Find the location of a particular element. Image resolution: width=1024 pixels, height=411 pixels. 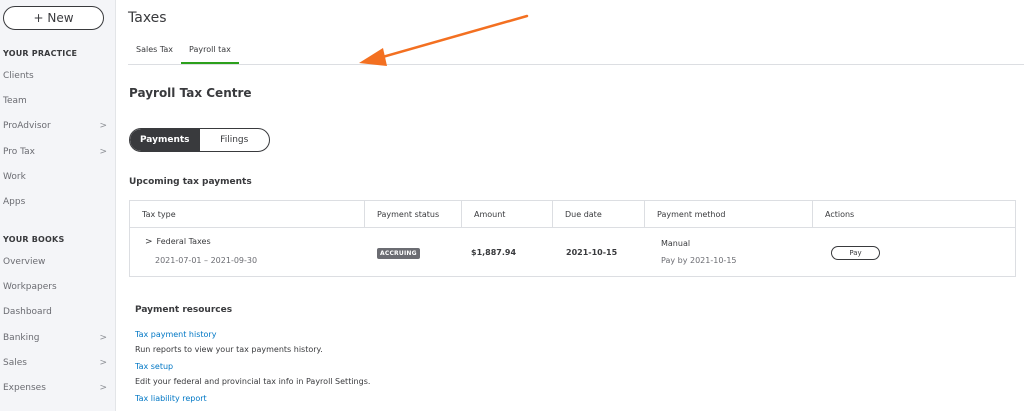

sidebar-item-dashboard: Dashboard is located at coordinates (58, 312).